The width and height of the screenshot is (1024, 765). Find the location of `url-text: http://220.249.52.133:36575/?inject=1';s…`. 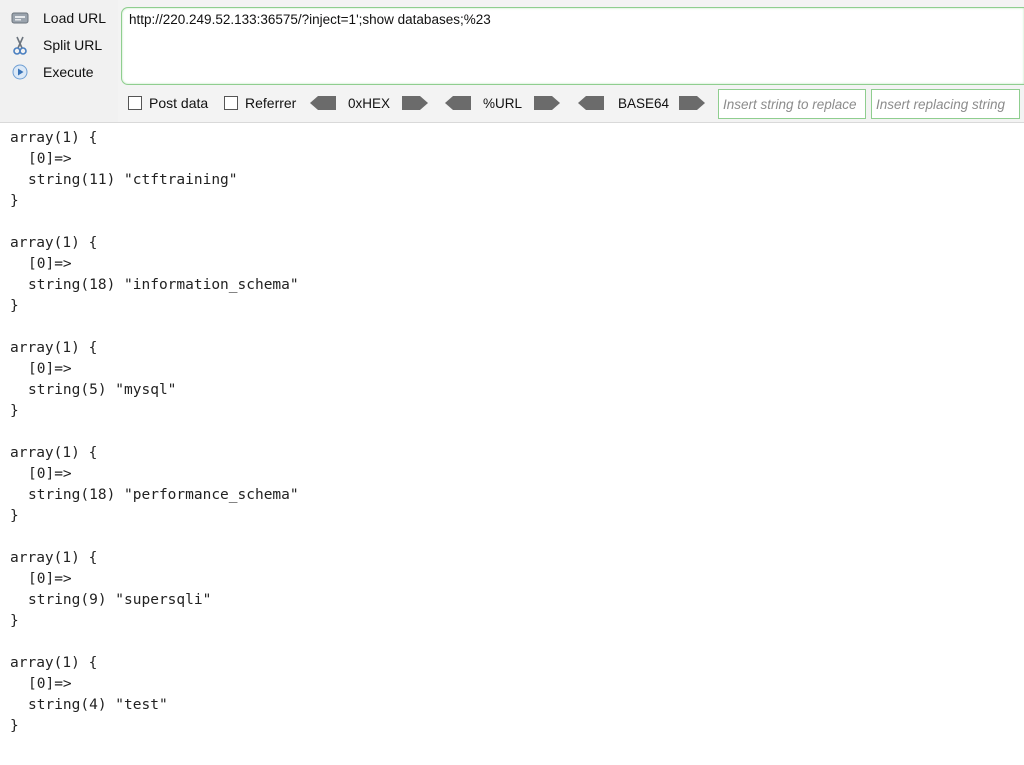

url-text: http://220.249.52.133:36575/?inject=1';s… is located at coordinates (310, 19).